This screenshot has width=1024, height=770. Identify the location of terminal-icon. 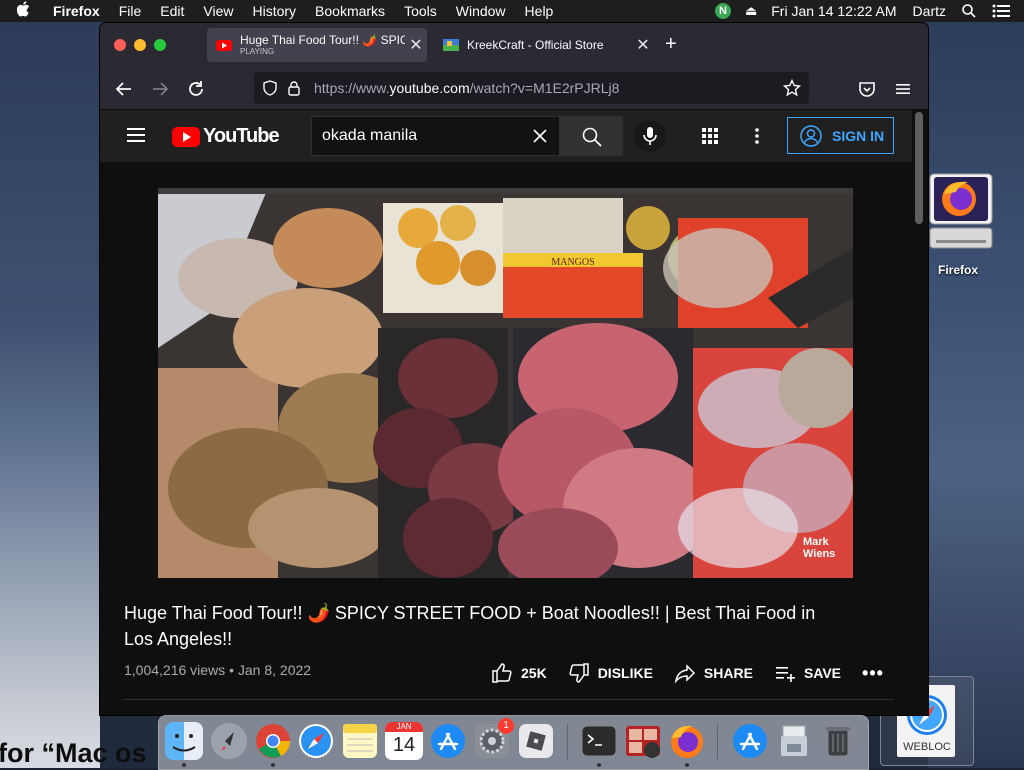
(599, 741).